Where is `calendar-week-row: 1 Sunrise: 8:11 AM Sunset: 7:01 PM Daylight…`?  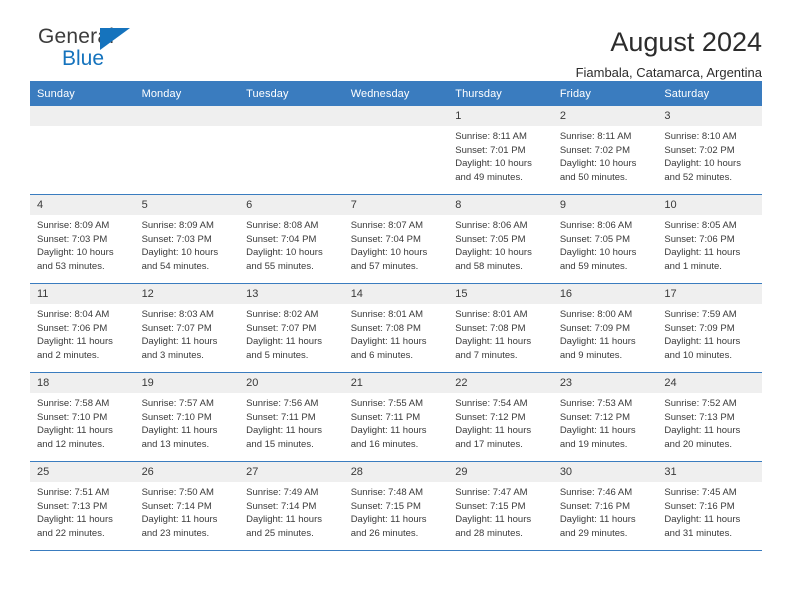 calendar-week-row: 1 Sunrise: 8:11 AM Sunset: 7:01 PM Daylight… is located at coordinates (396, 150).